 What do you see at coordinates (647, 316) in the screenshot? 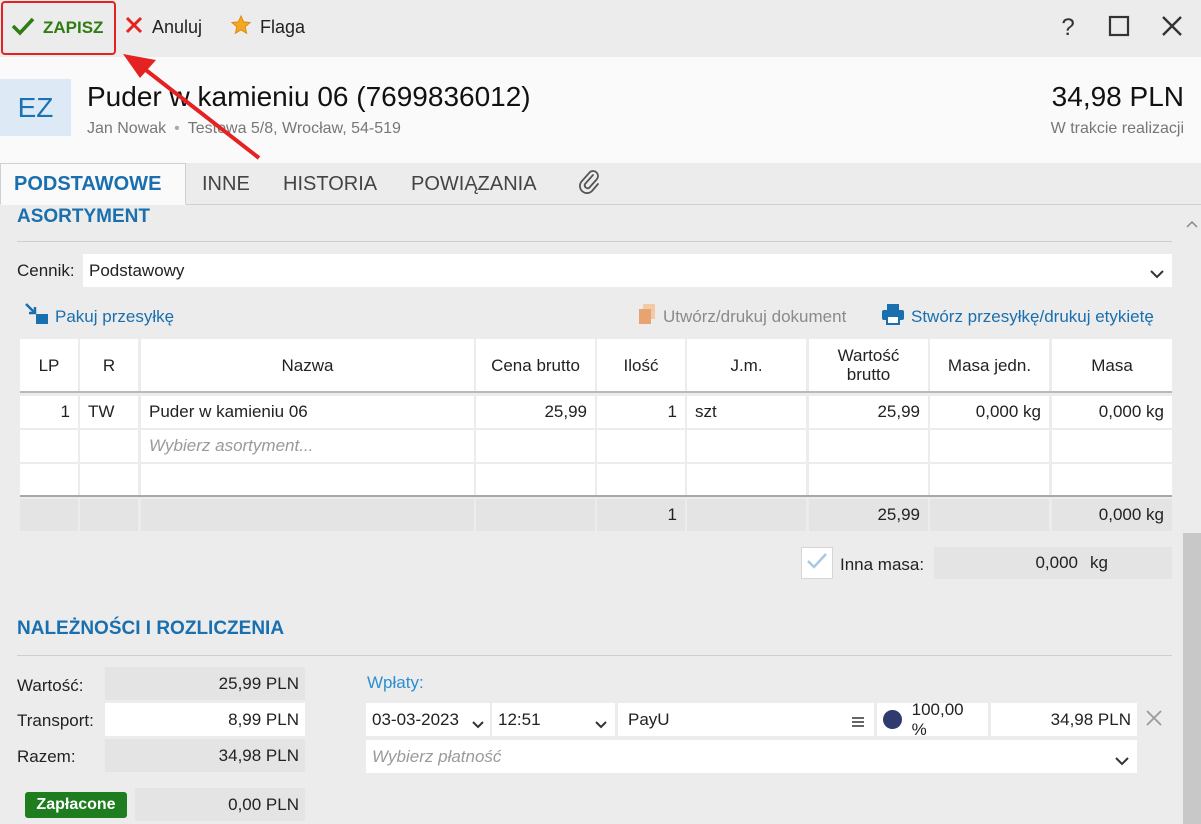
I see `documents-icon` at bounding box center [647, 316].